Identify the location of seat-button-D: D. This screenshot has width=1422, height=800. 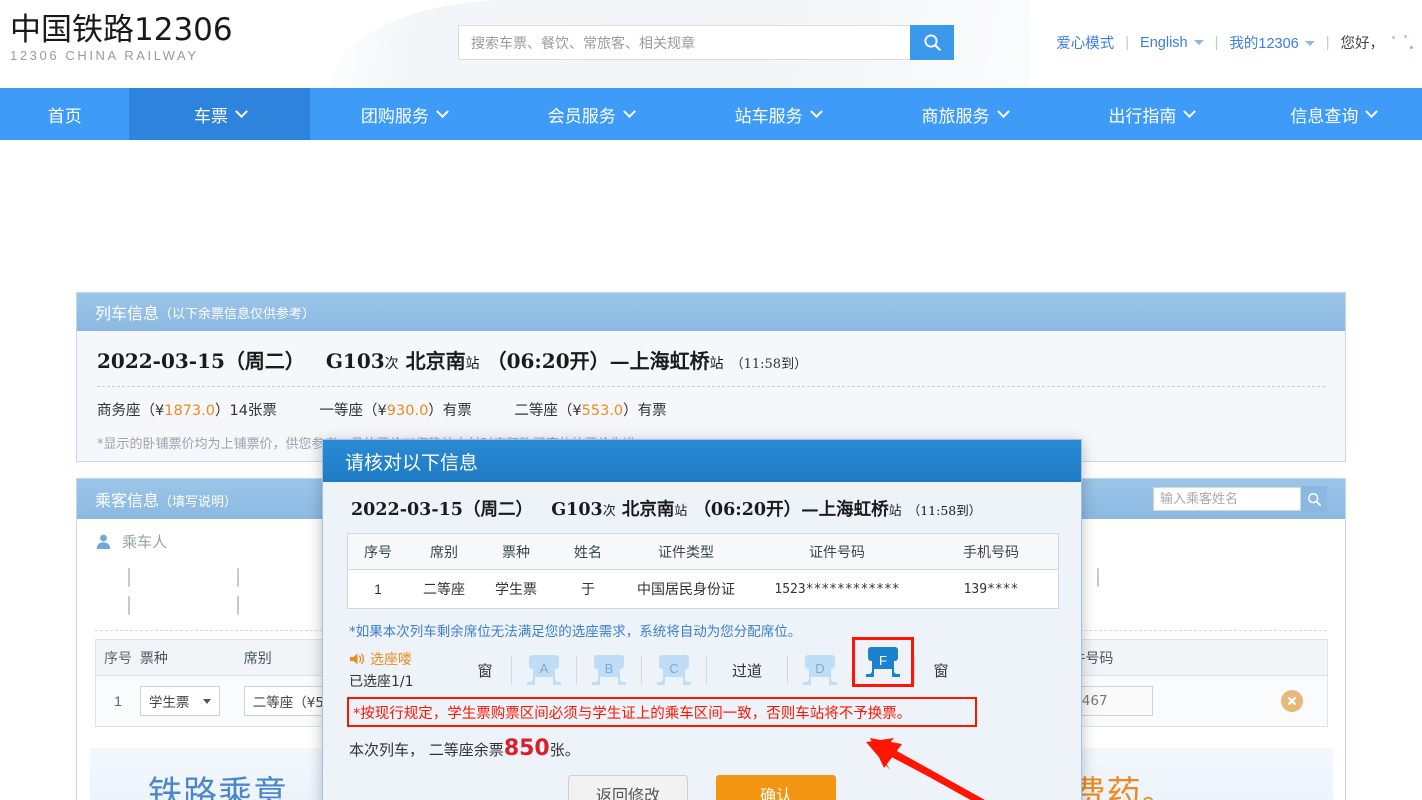
(820, 670).